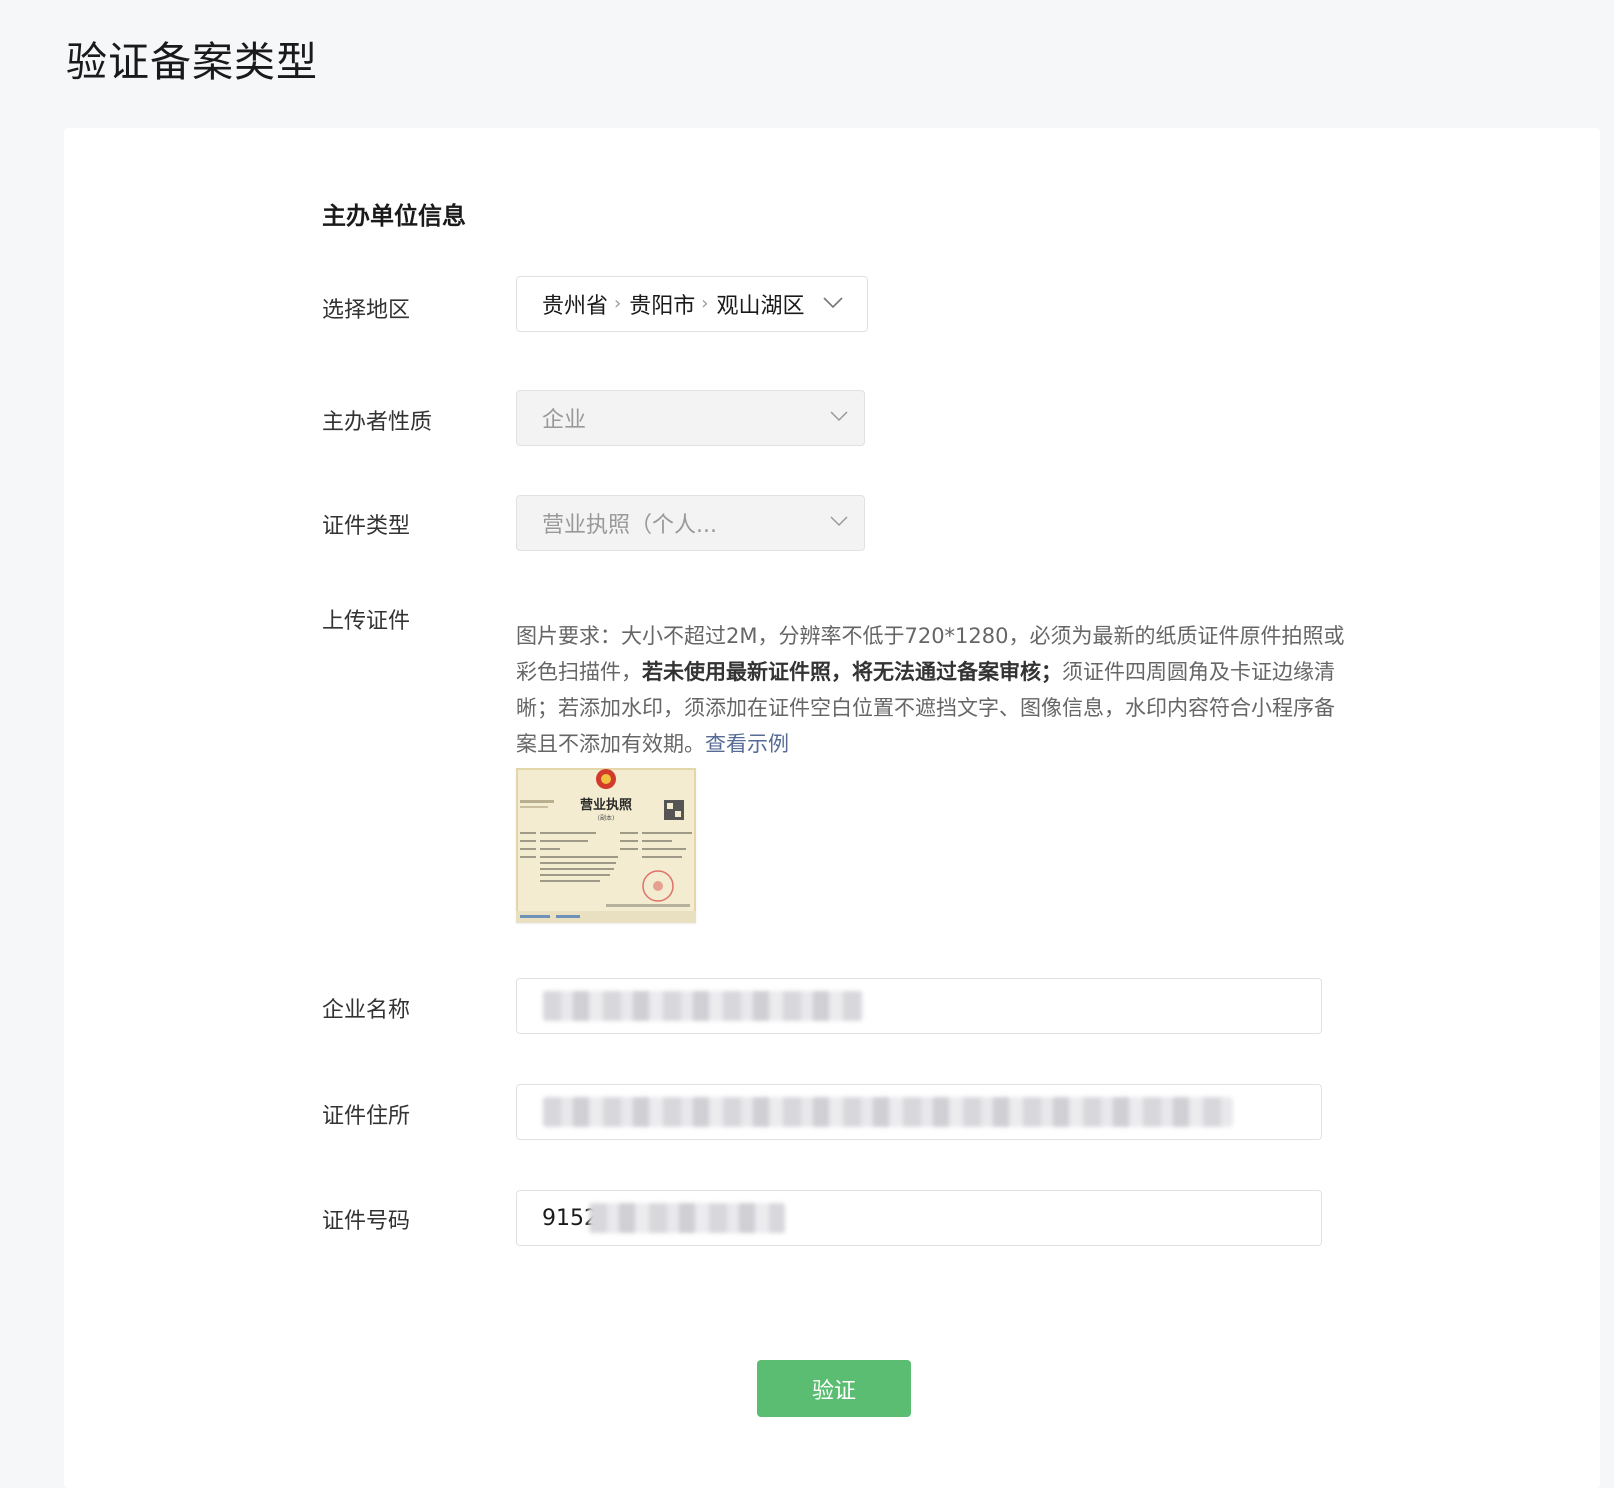  Describe the element at coordinates (606, 818) in the screenshot. I see `license-subtitle: (副本)` at that location.